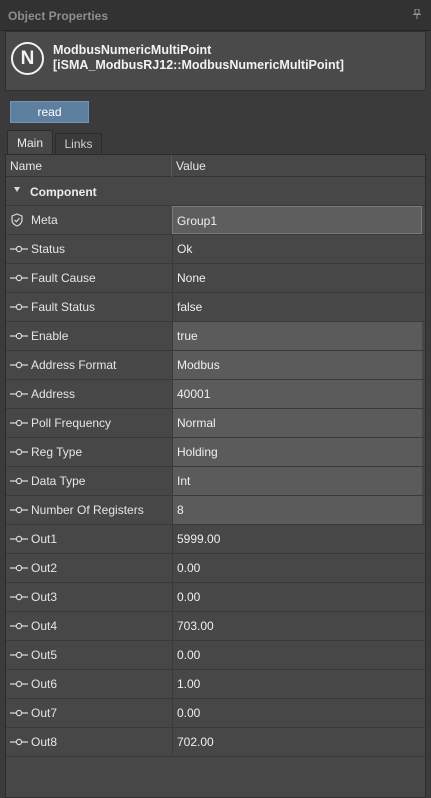 Image resolution: width=431 pixels, height=798 pixels. I want to click on table-row: Status Ok, so click(215, 249).